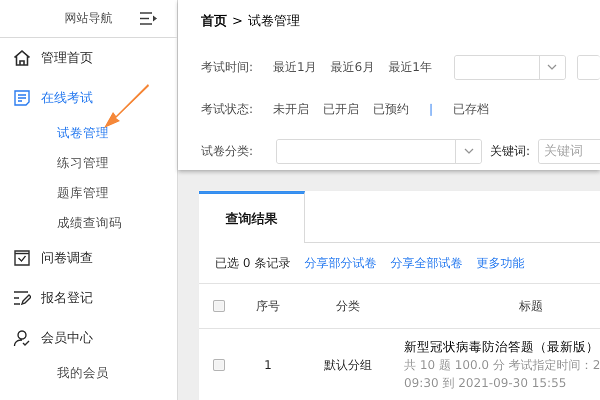  Describe the element at coordinates (88, 133) in the screenshot. I see `sidebar-subitem: 试卷管理` at that location.